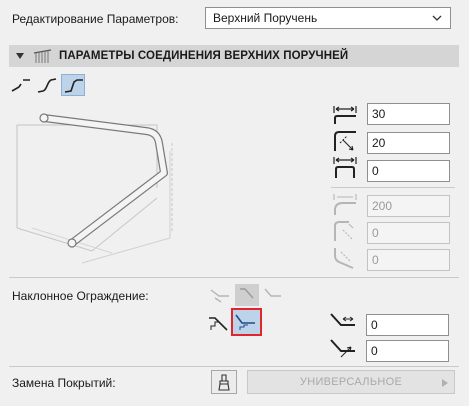  I want to click on slope-top-options, so click(245, 295).